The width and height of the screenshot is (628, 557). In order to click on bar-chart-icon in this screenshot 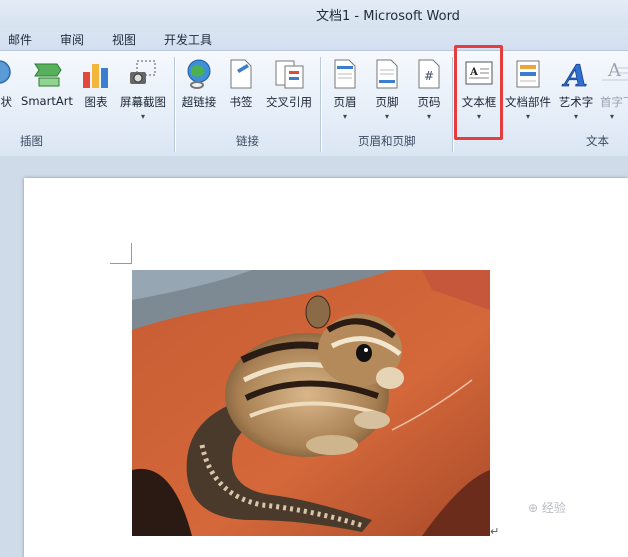, I will do `click(95, 76)`.